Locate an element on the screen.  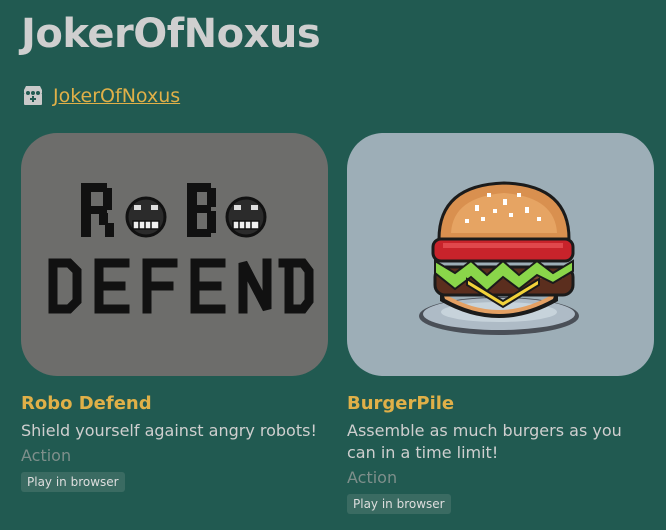
profile-link-row: JokerOfNoxus is located at coordinates (100, 96).